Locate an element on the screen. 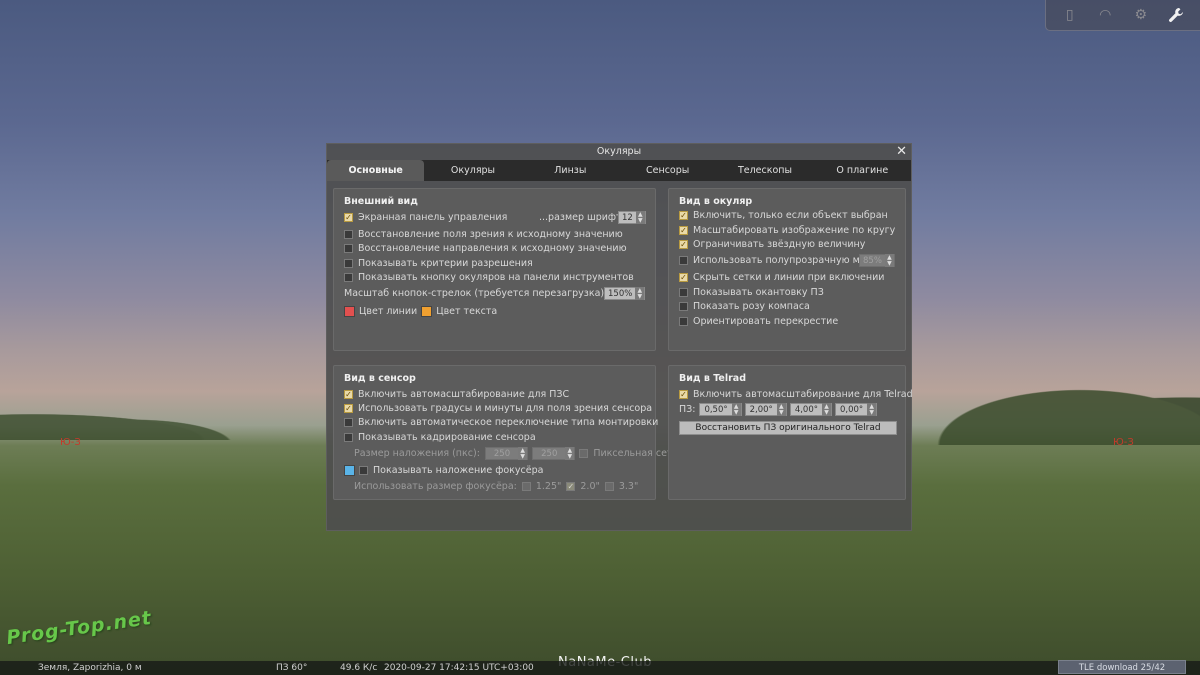 This screenshot has width=1200, height=675. panel-heading: Вид в окуляр is located at coordinates (716, 201).